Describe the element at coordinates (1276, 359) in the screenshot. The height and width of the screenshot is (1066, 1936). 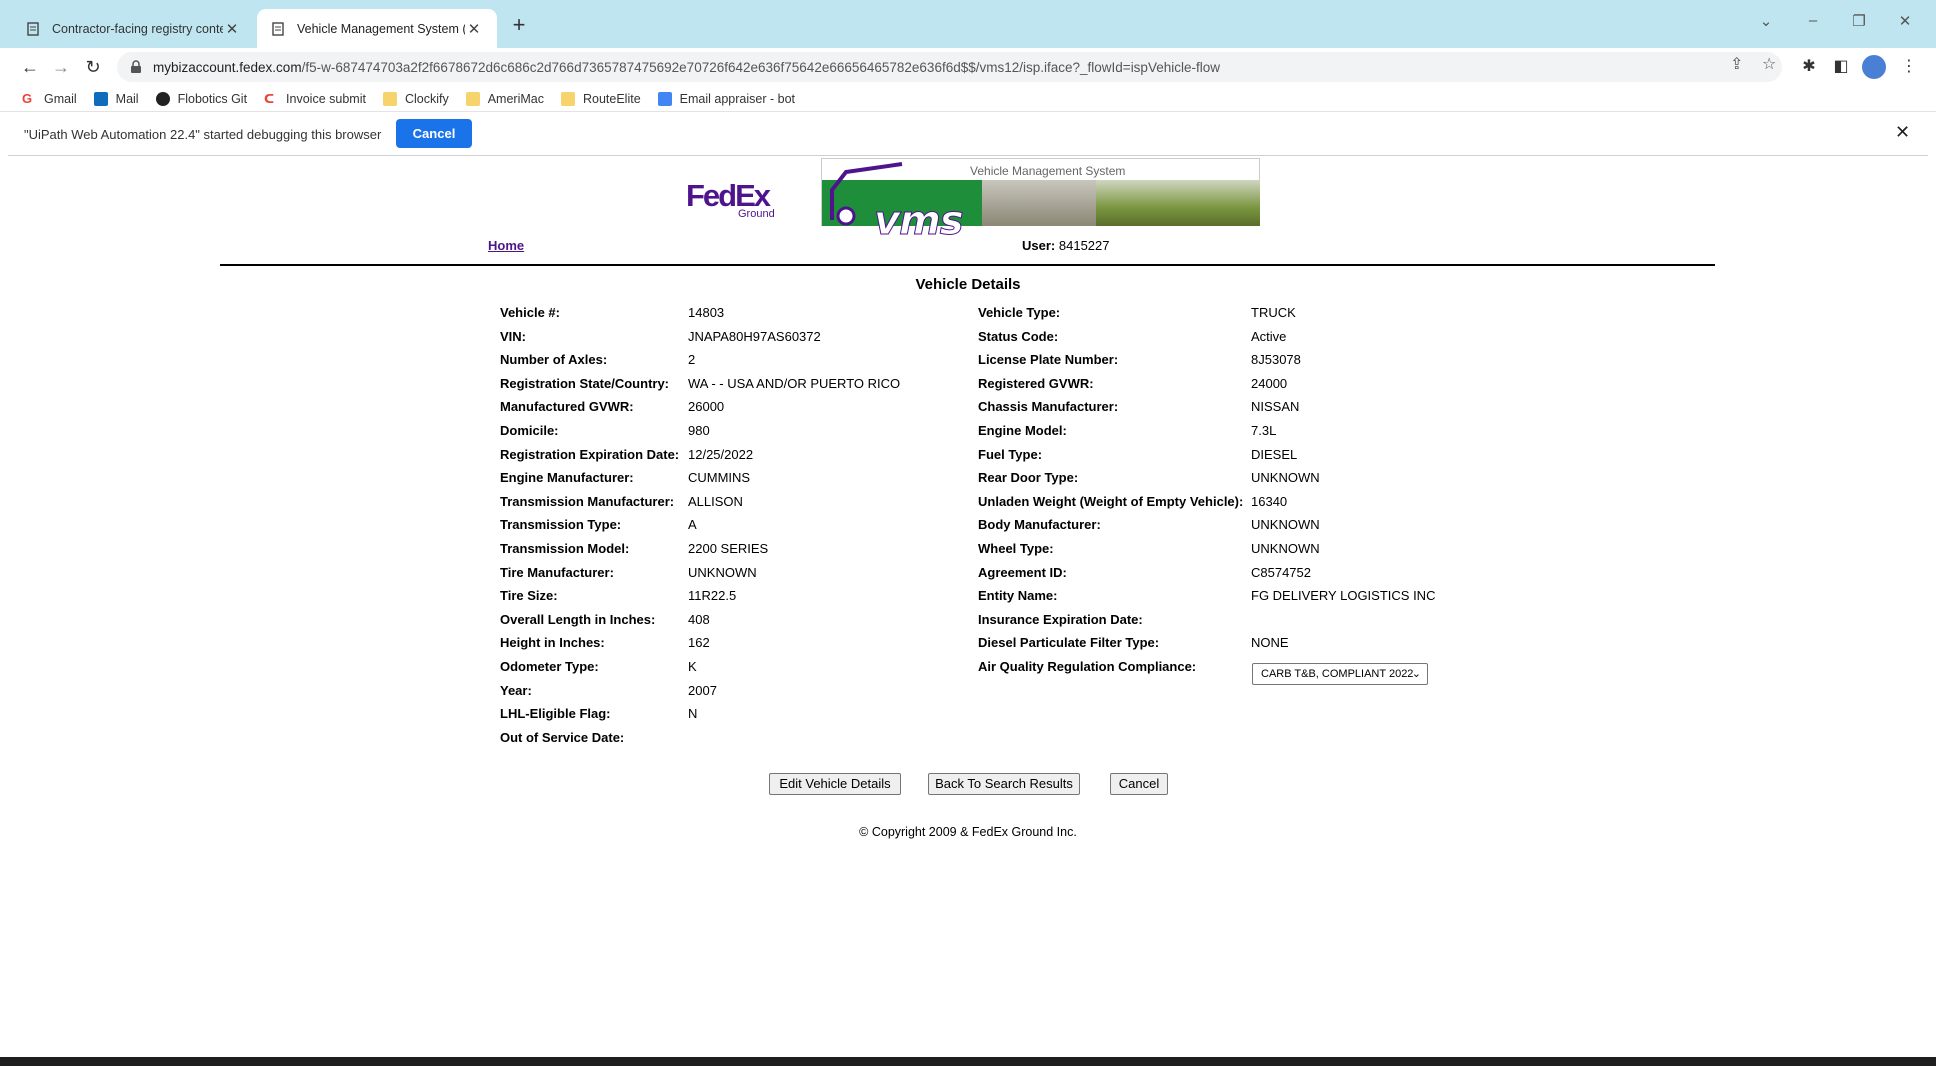
I see `field-value: 8J53078` at that location.